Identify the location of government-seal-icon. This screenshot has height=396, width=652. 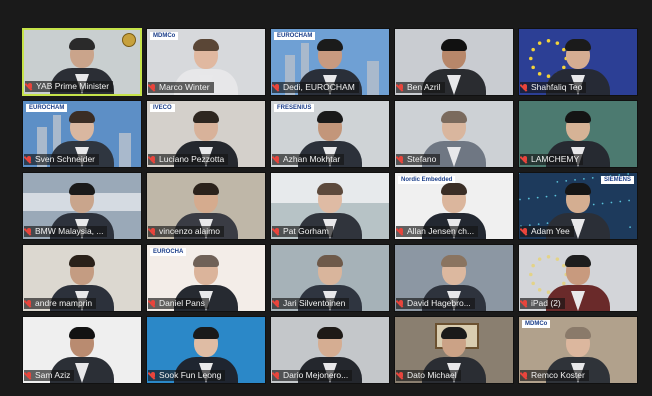
(129, 40).